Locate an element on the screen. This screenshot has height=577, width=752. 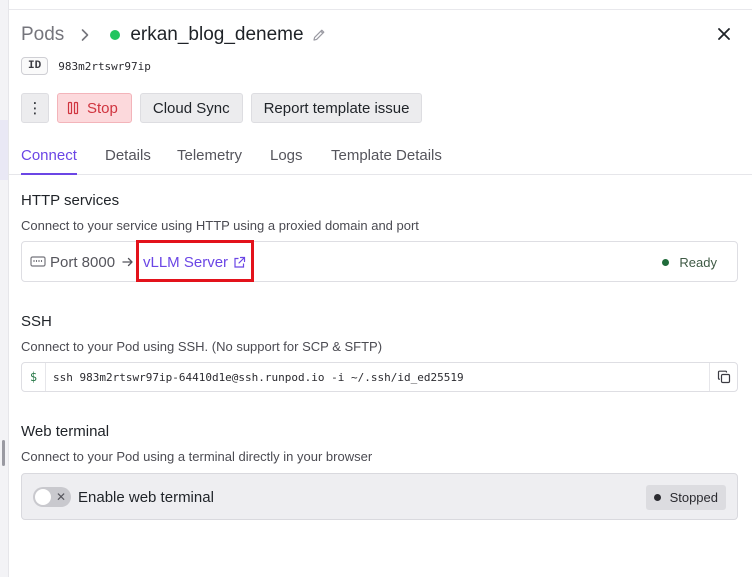
port-label: Port 8000 is located at coordinates (83, 262).